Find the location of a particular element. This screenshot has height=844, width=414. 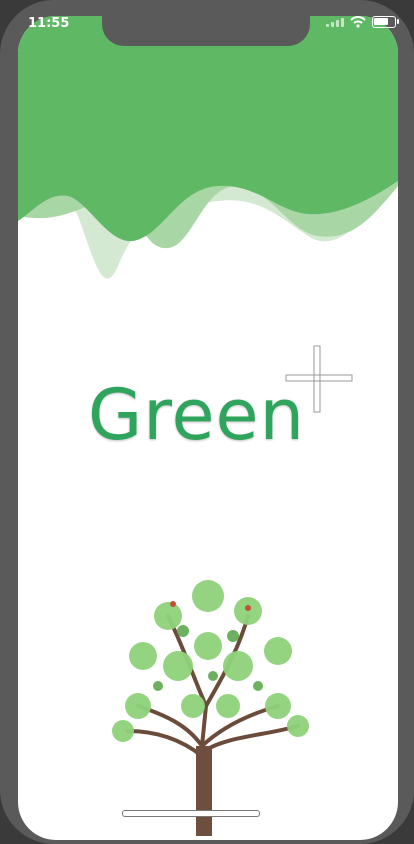

plus-icon is located at coordinates (319, 379).